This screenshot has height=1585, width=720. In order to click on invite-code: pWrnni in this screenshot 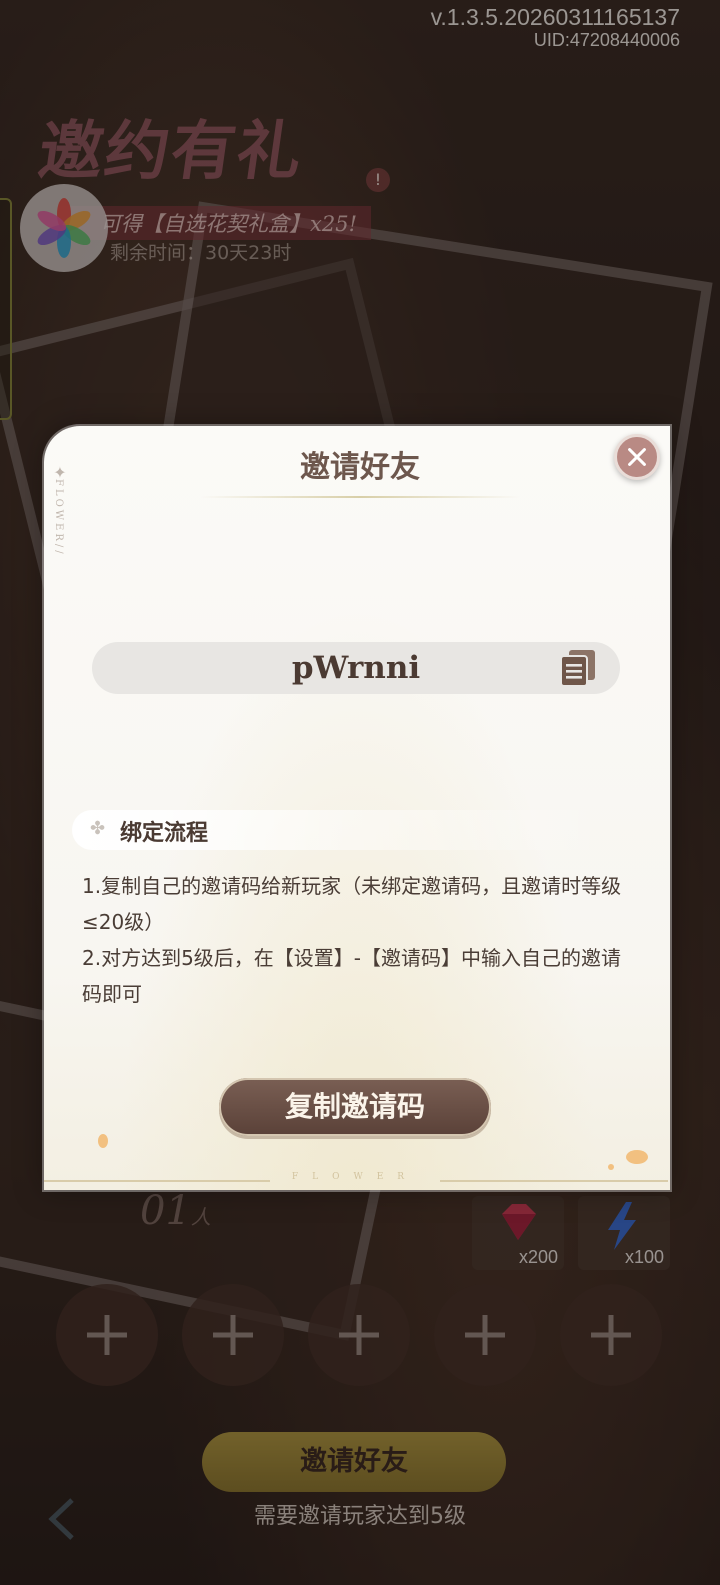, I will do `click(356, 668)`.